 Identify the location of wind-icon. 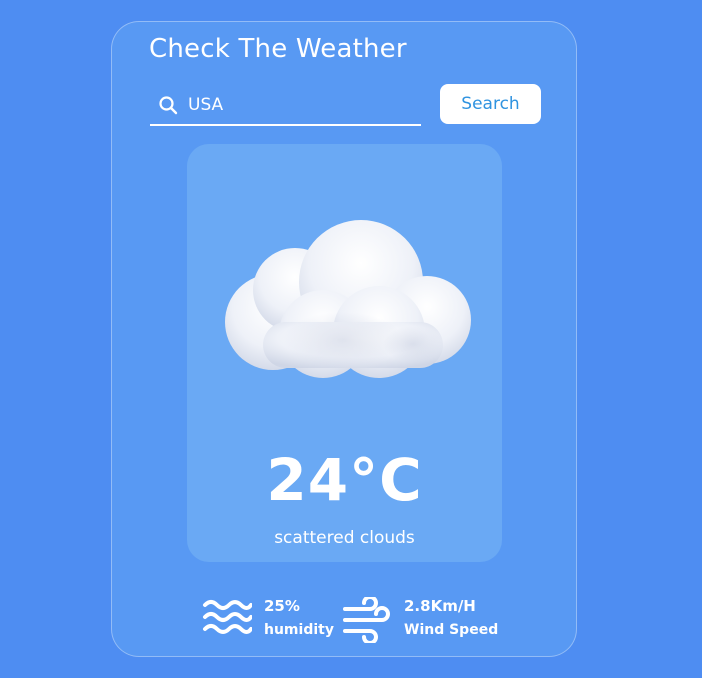
(366, 620).